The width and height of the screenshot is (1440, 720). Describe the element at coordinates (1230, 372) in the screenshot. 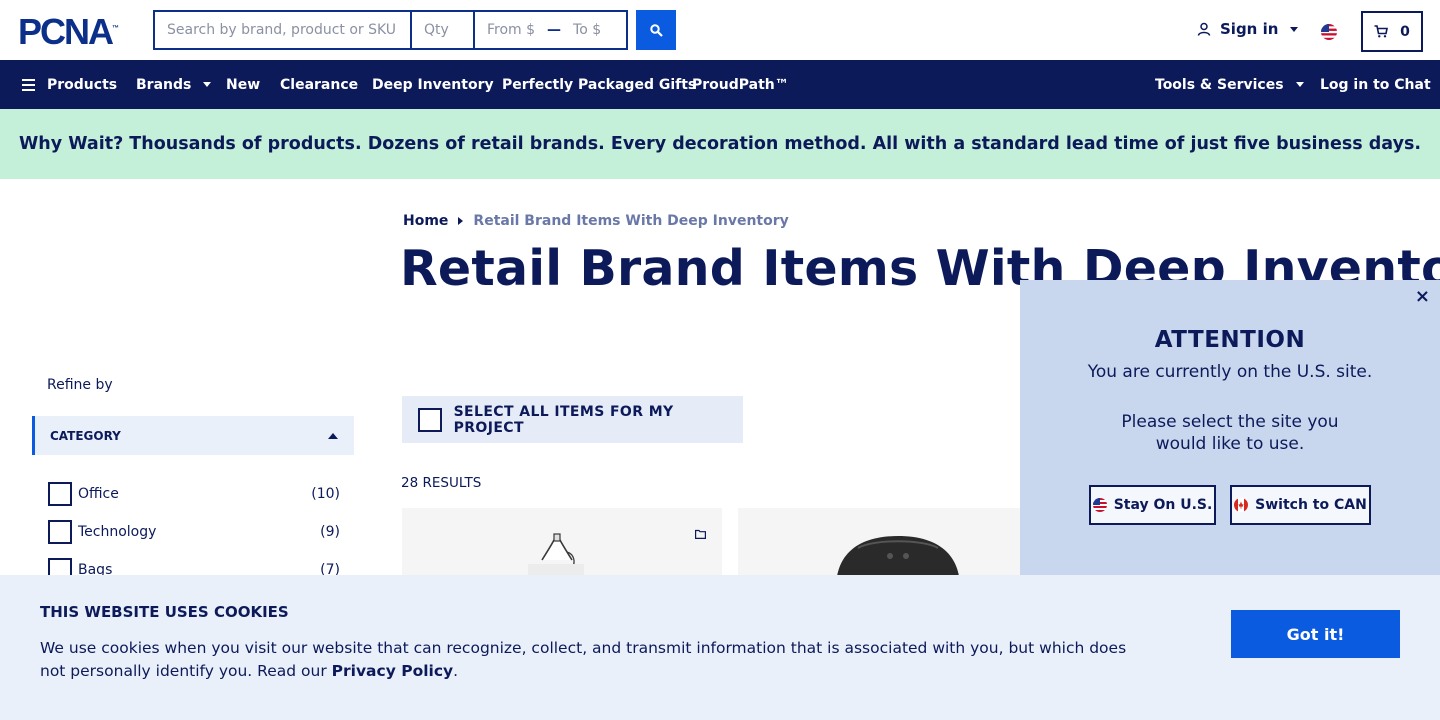

I see `modal-current-site-text: You are currently on the U.S. site.` at that location.